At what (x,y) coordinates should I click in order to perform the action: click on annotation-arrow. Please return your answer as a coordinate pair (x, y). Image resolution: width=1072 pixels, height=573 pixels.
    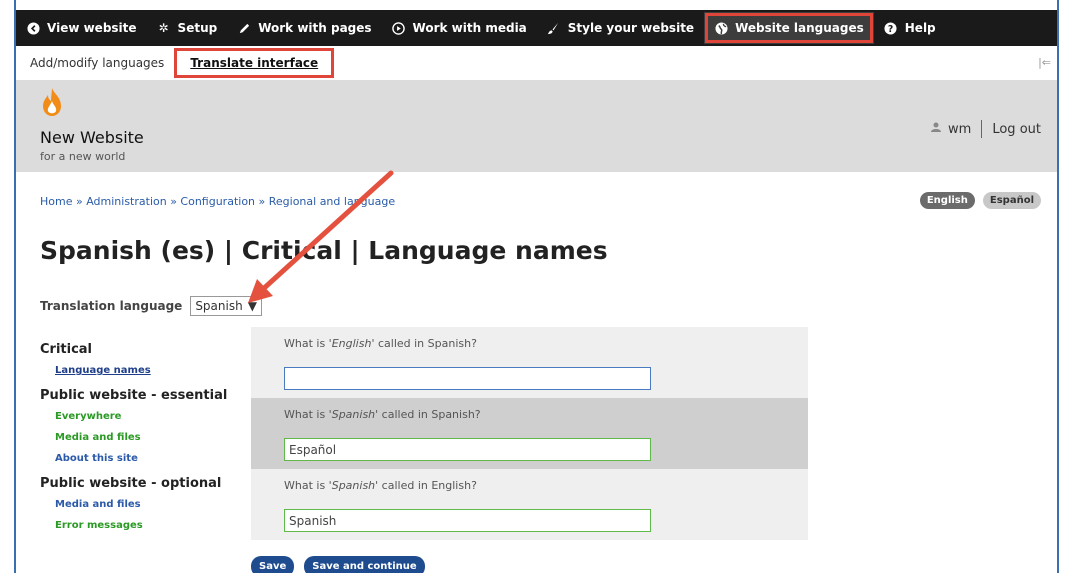
    Looking at the image, I should click on (321, 236).